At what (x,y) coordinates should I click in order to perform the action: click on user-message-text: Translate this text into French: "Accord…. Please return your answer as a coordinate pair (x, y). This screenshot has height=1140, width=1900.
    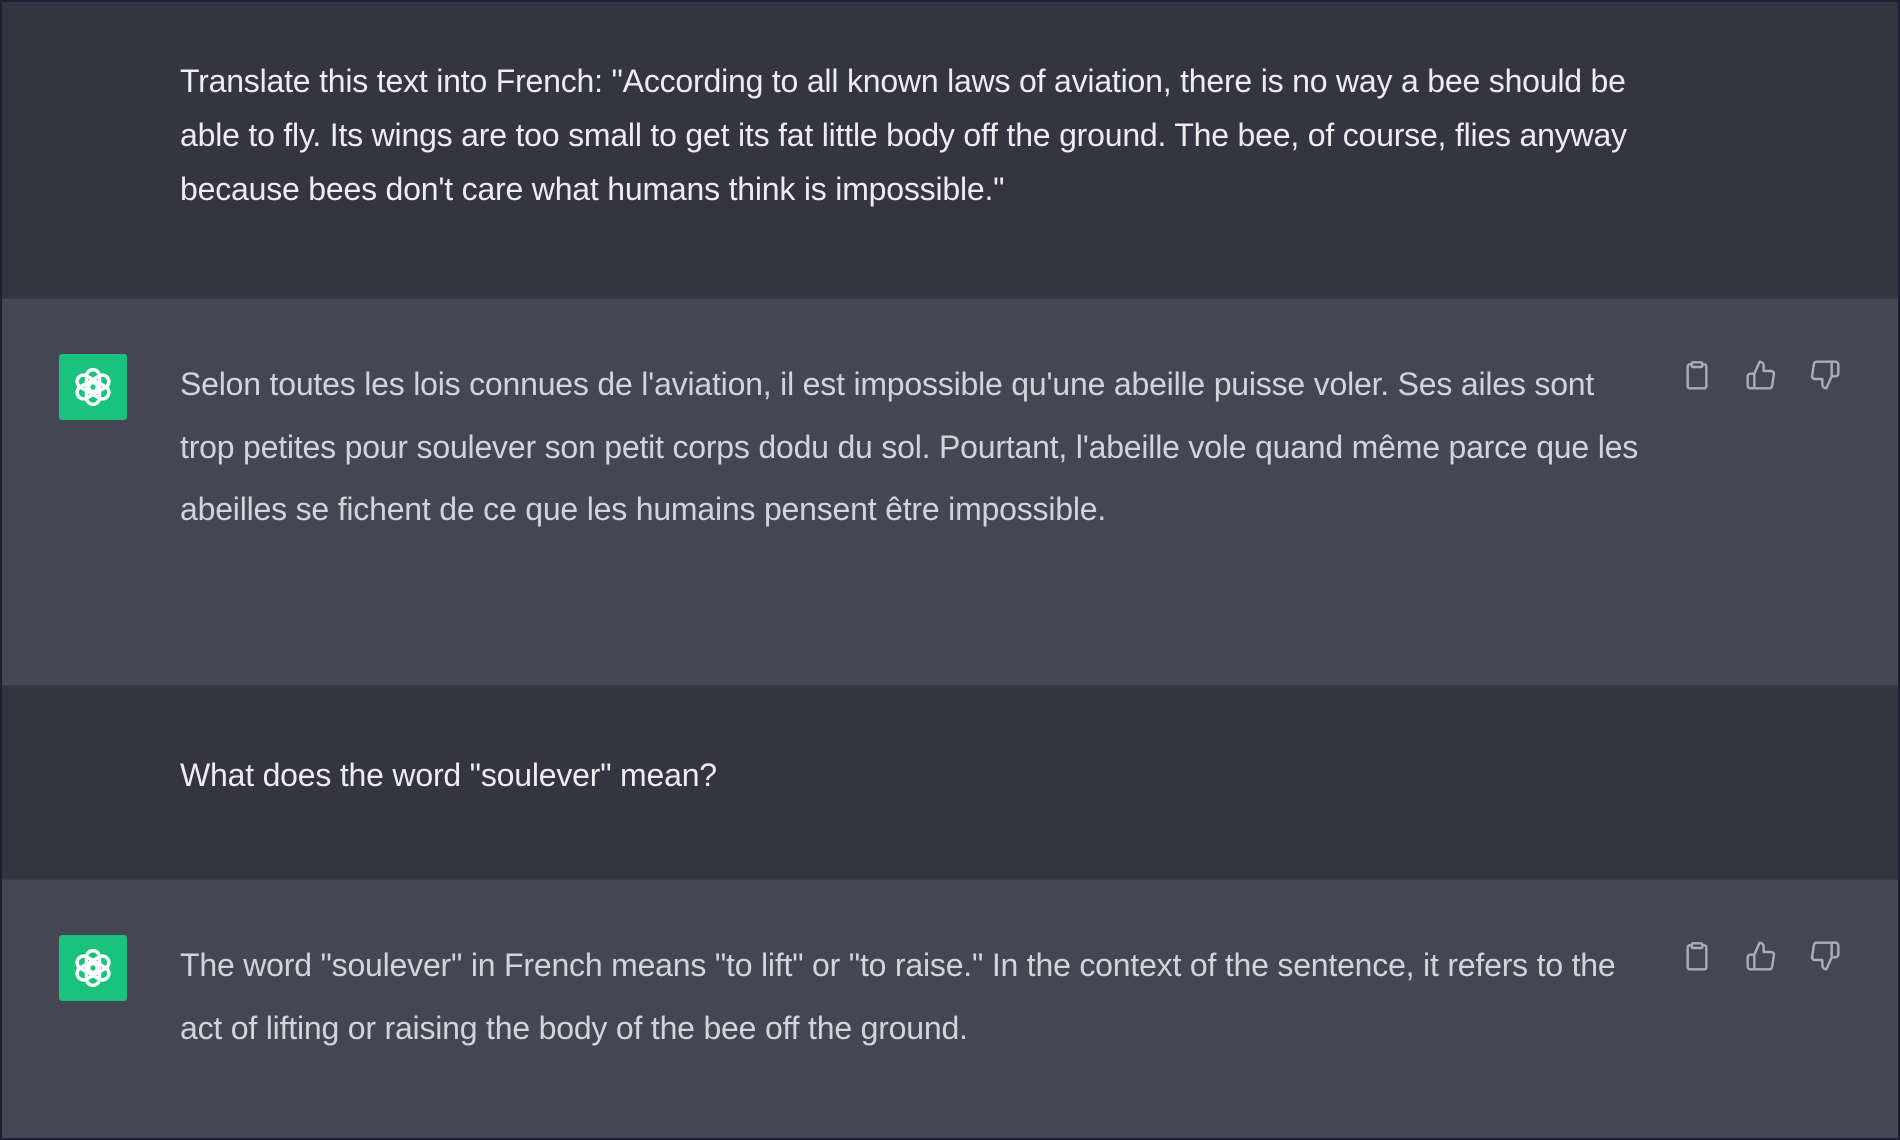
    Looking at the image, I should click on (908, 135).